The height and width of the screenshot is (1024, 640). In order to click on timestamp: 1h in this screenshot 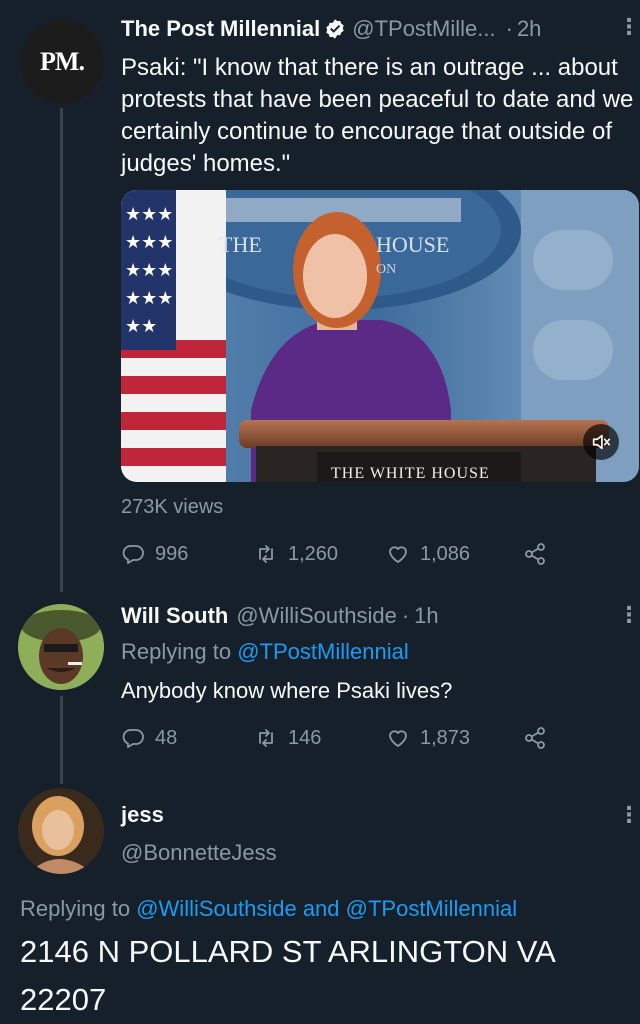, I will do `click(426, 616)`.